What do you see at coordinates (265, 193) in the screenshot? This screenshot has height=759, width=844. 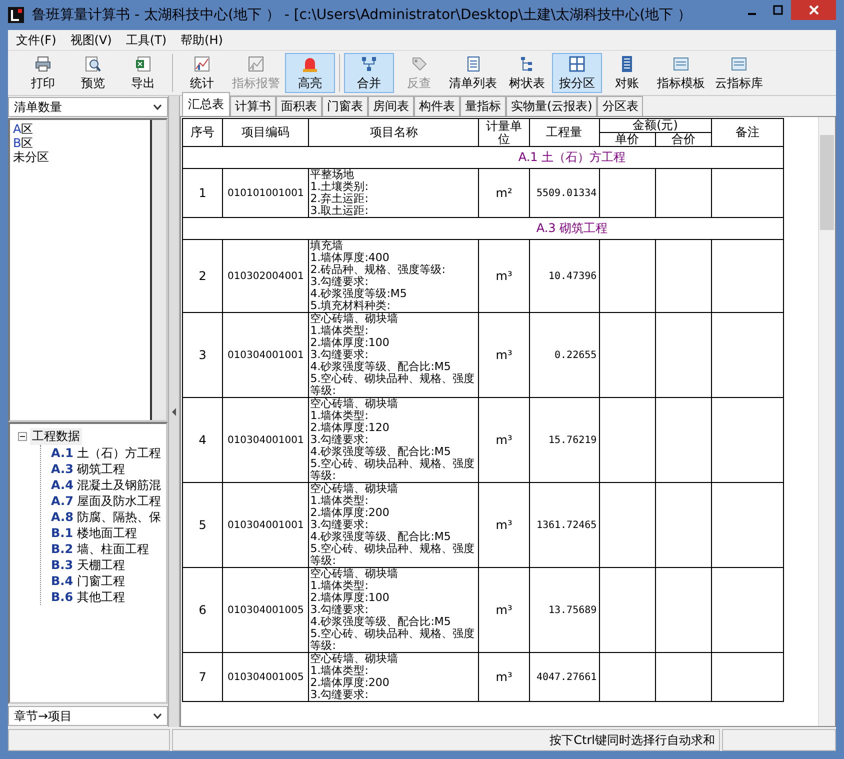 I see `table-cell: 010101001001` at bounding box center [265, 193].